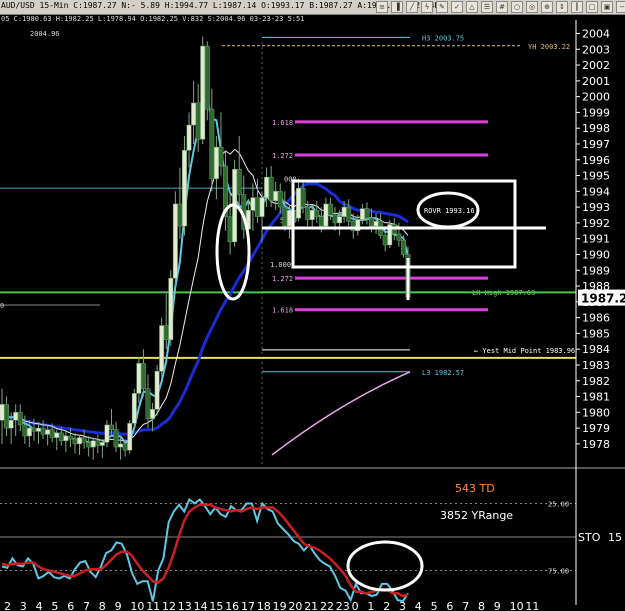 Image resolution: width=625 pixels, height=611 pixels. What do you see at coordinates (596, 381) in the screenshot?
I see `price-tick-label: 1982` at bounding box center [596, 381].